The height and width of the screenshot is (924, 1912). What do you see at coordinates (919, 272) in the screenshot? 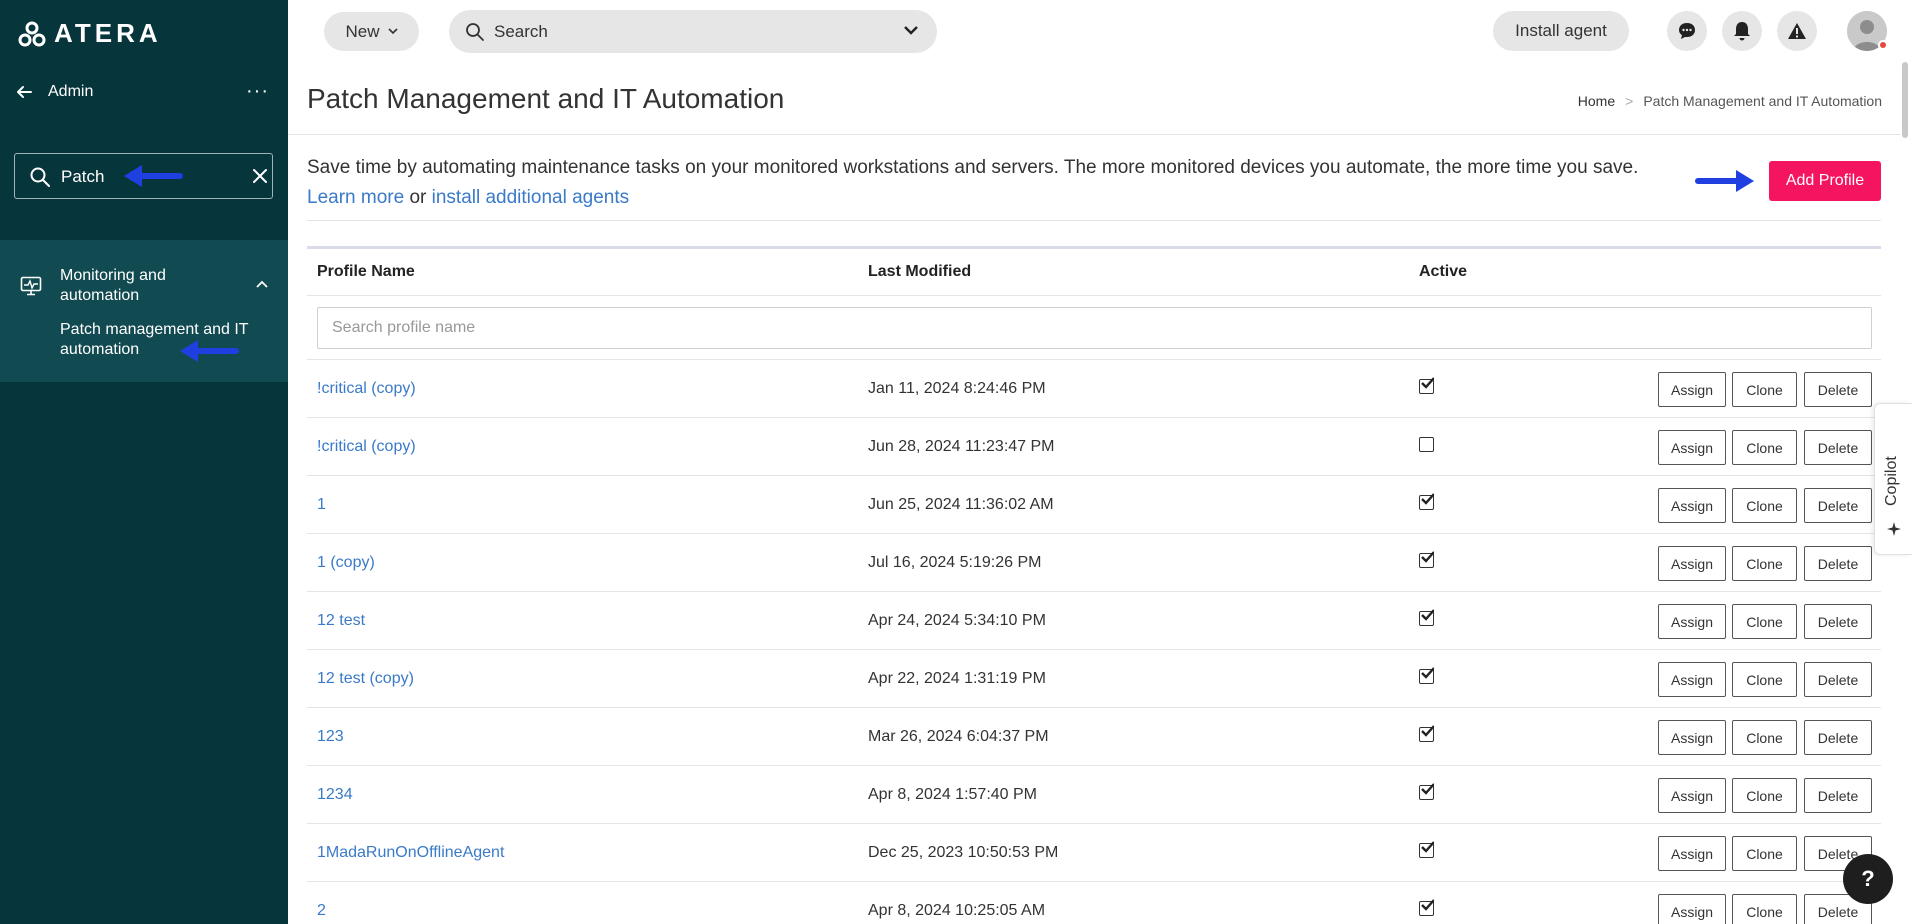
I see `column-header-last-modified: Last Modified` at bounding box center [919, 272].